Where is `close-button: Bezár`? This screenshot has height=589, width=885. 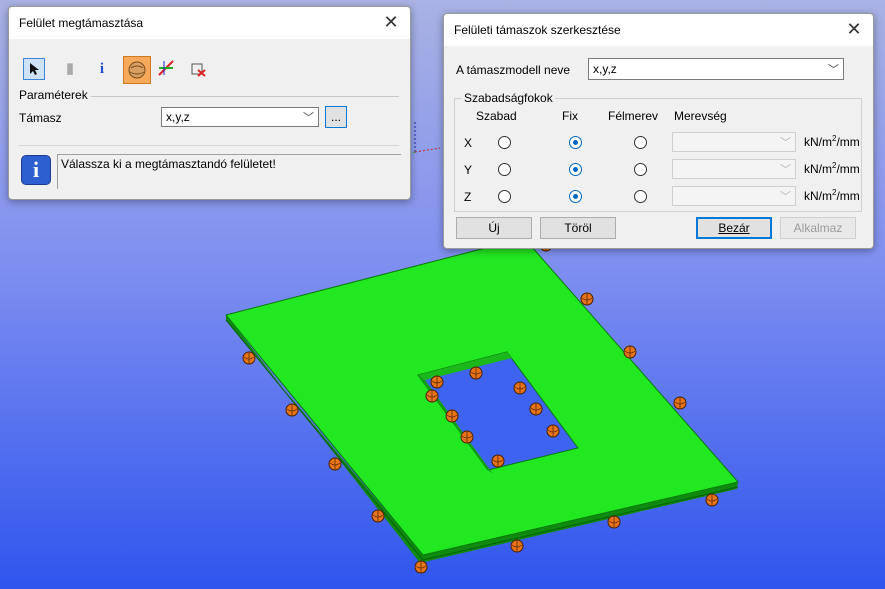 close-button: Bezár is located at coordinates (734, 228).